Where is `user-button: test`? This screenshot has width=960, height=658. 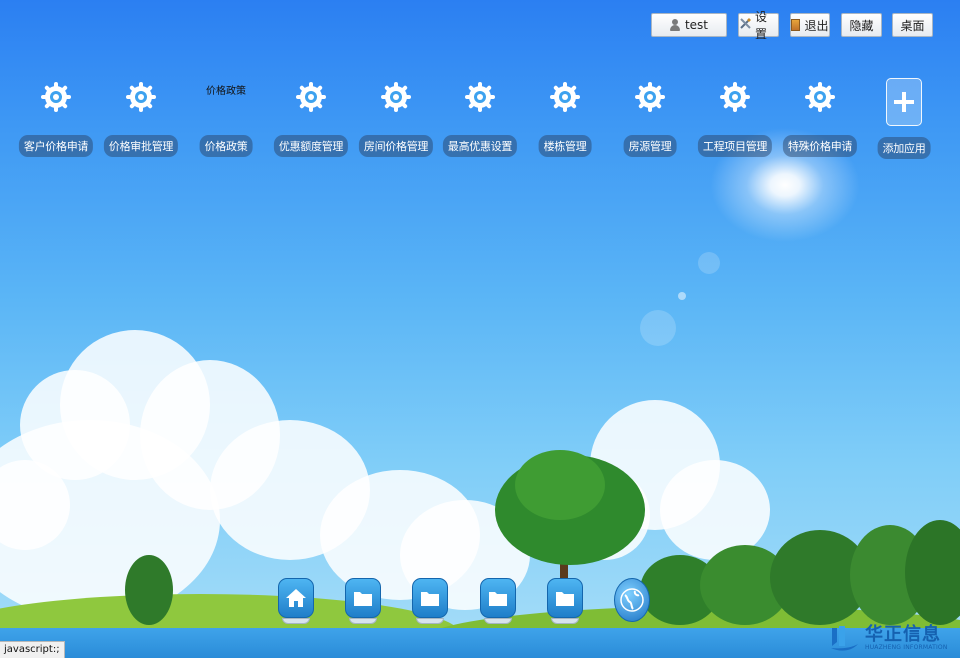
user-button: test is located at coordinates (689, 25).